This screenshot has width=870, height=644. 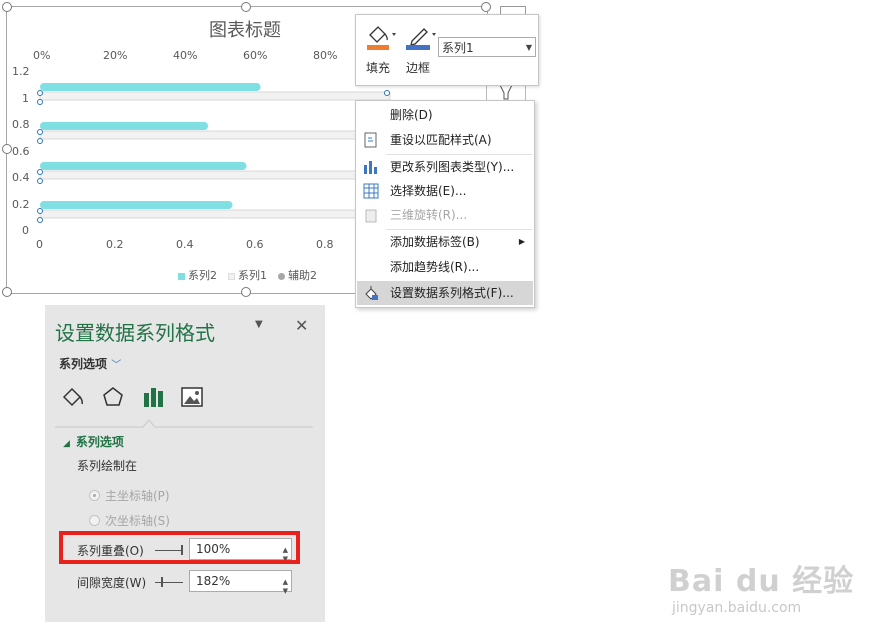 I want to click on mini-toolbar: 填充 边框 系列1 ▼, so click(x=447, y=50).